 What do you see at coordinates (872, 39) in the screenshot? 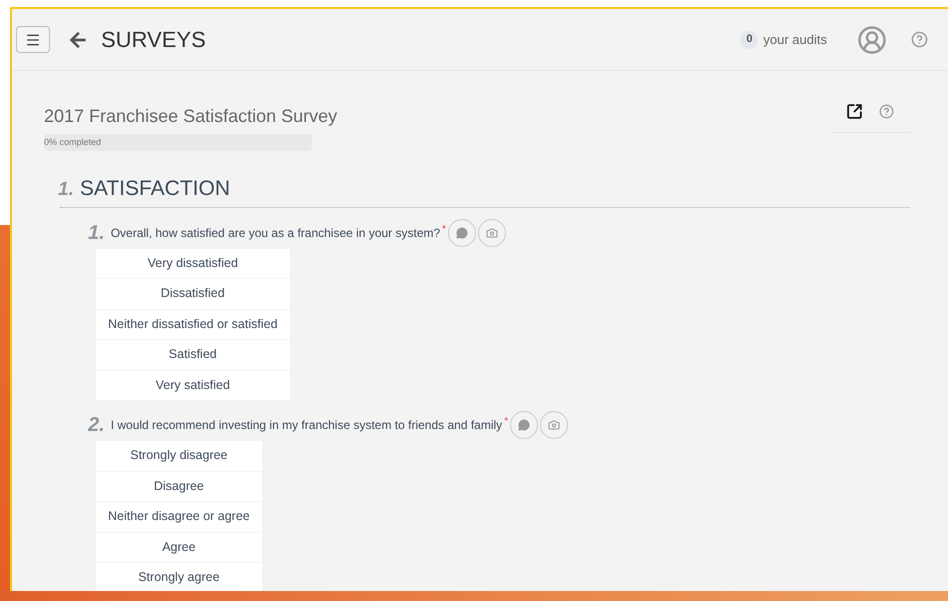
I see `user-avatar-icon` at bounding box center [872, 39].